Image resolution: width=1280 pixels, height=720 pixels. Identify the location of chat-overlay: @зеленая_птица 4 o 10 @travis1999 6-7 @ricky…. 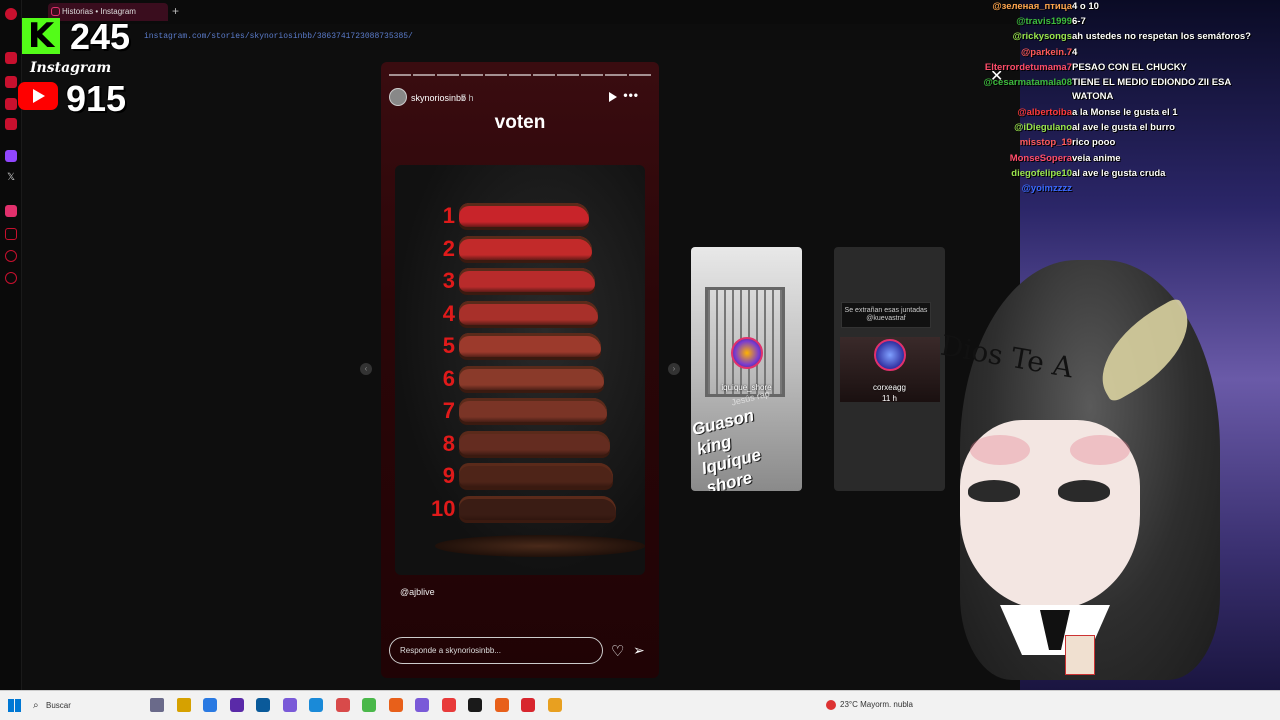
(1090, 100).